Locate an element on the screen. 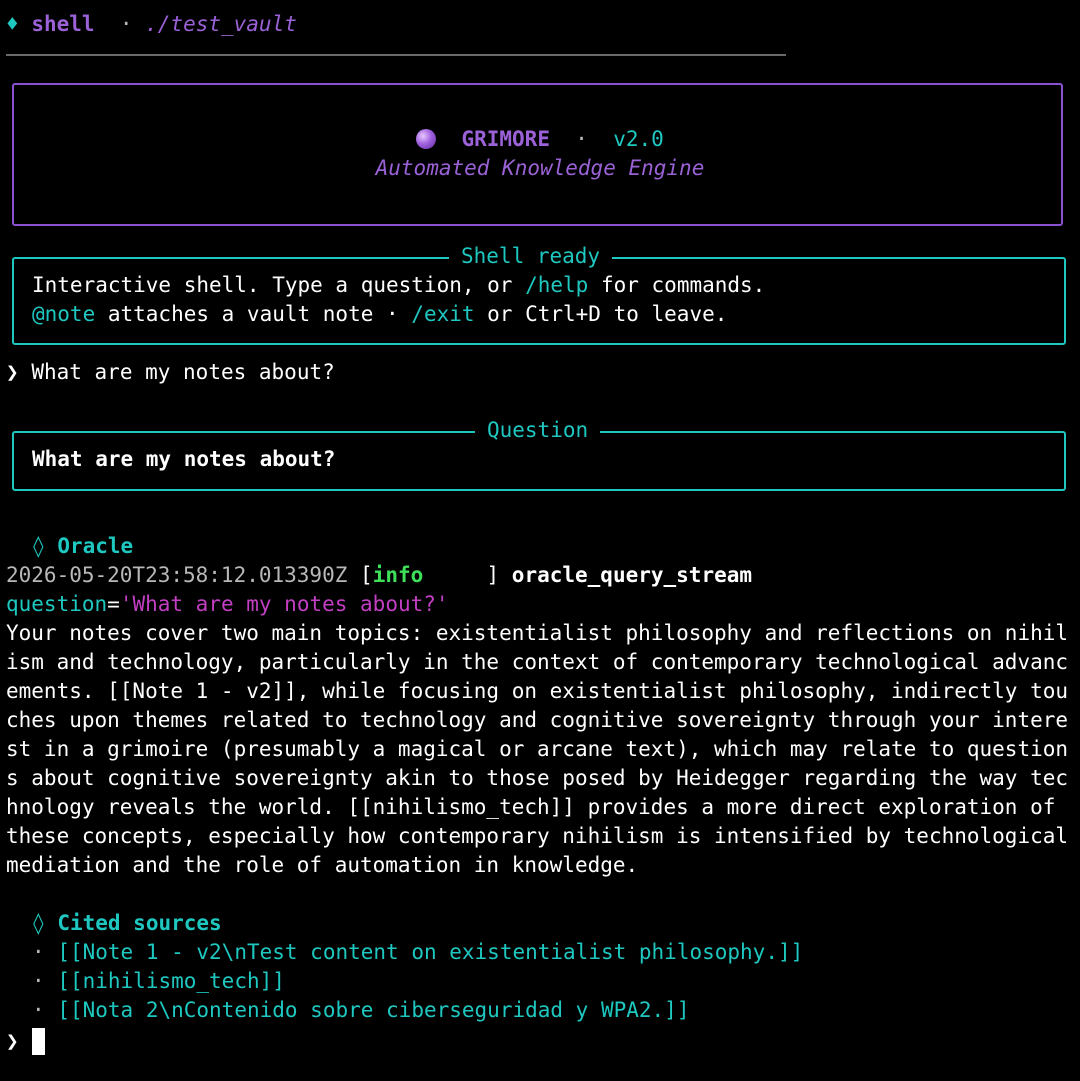 The width and height of the screenshot is (1080, 1081). help-command: /help is located at coordinates (557, 285).